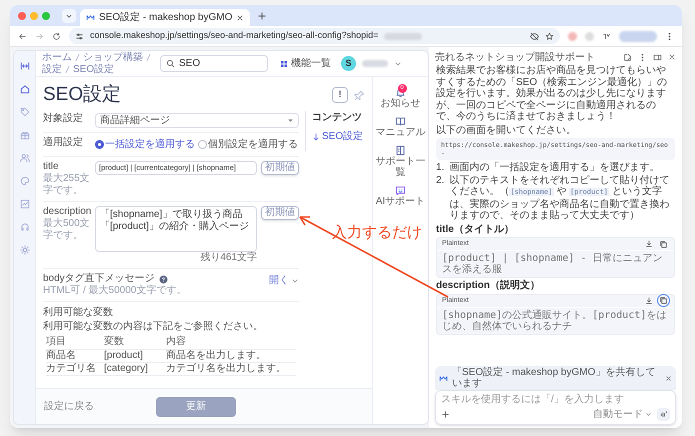 This screenshot has width=695, height=436. Describe the element at coordinates (145, 144) in the screenshot. I see `radio-option: 一括設定を適用する` at that location.